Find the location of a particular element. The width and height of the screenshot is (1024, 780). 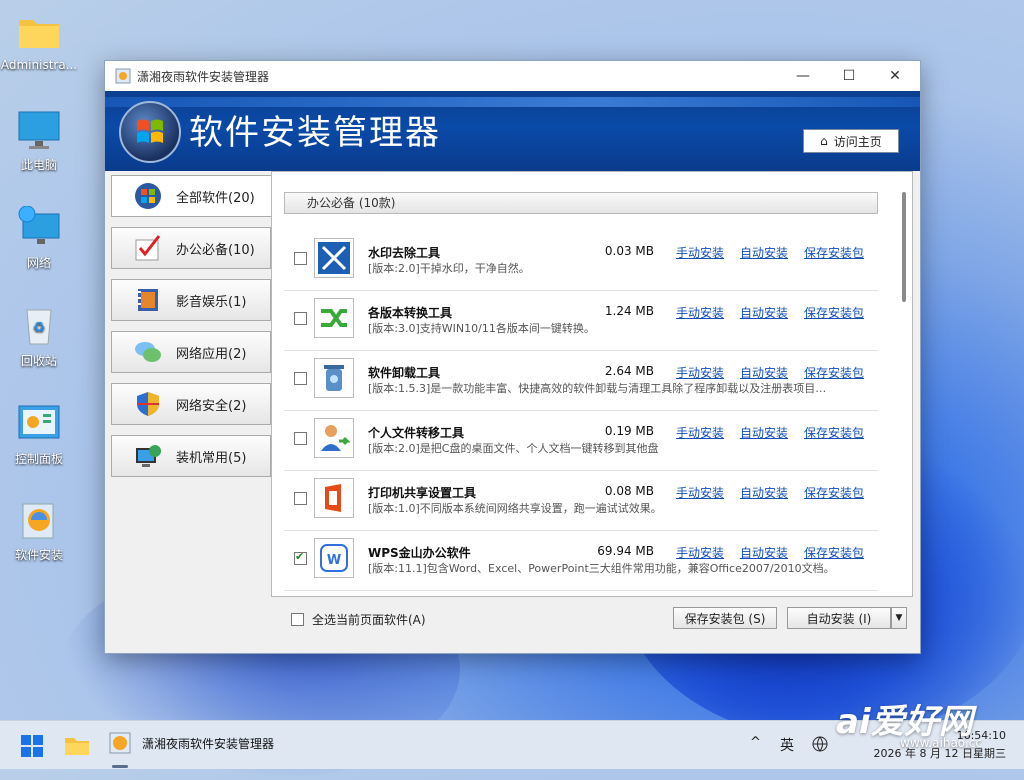

tray-overflow-button: ^ is located at coordinates (755, 742).